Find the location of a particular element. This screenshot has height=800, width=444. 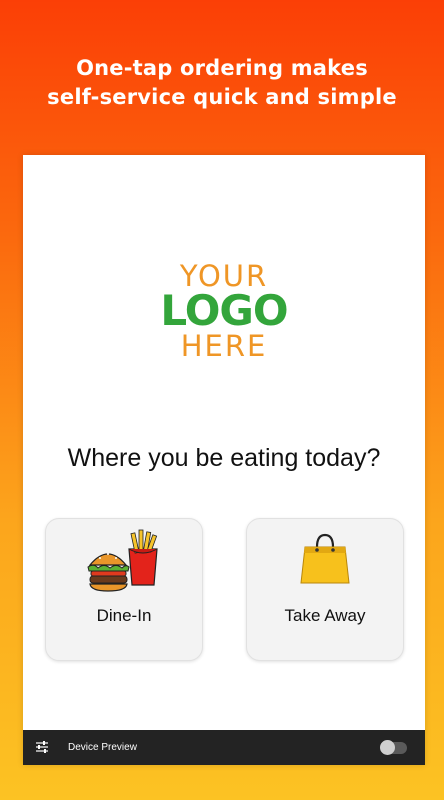

dining-question: Where you be eating today? is located at coordinates (224, 458).